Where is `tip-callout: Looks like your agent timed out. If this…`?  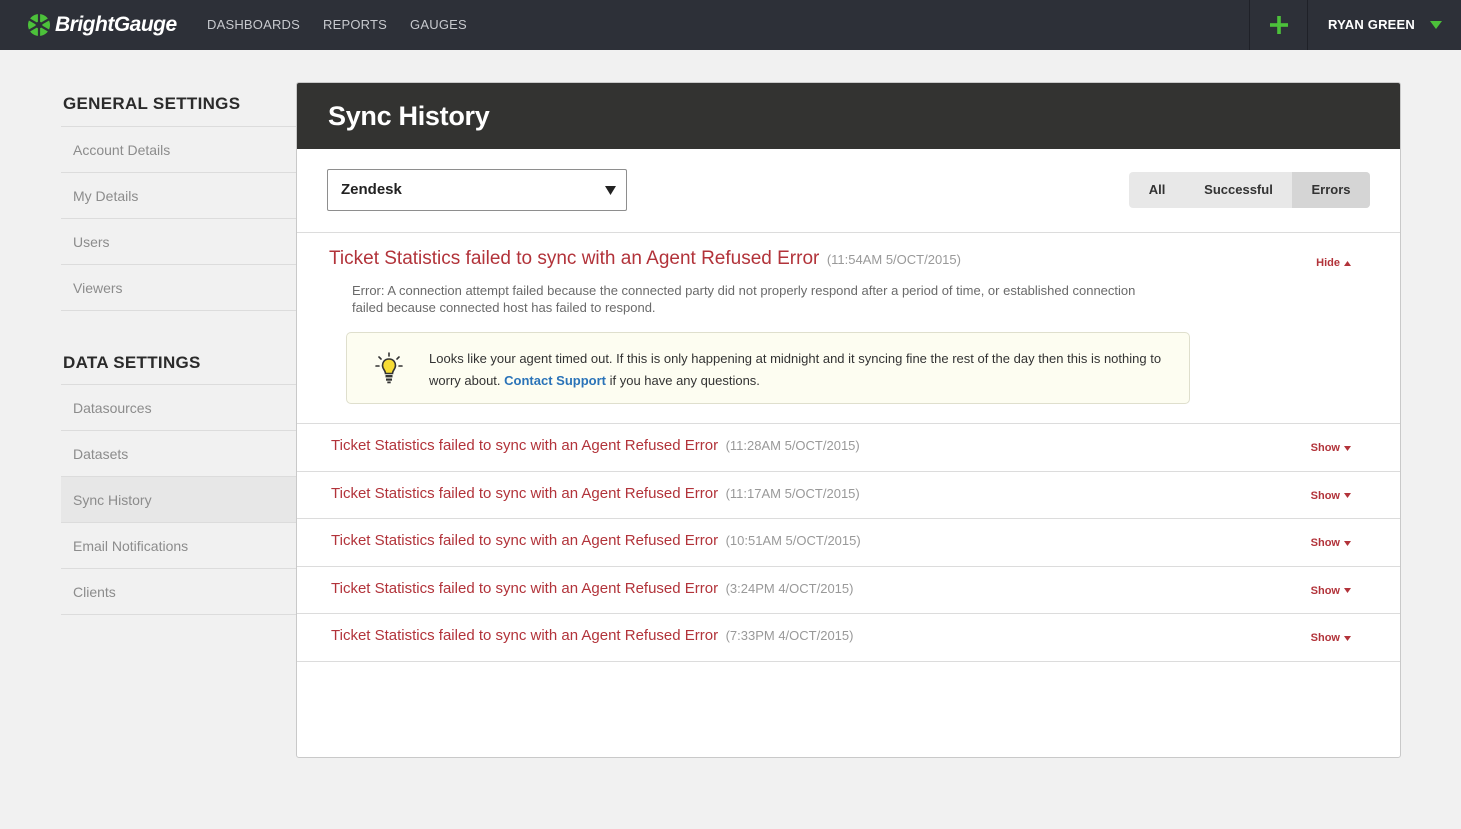 tip-callout: Looks like your agent timed out. If this… is located at coordinates (768, 368).